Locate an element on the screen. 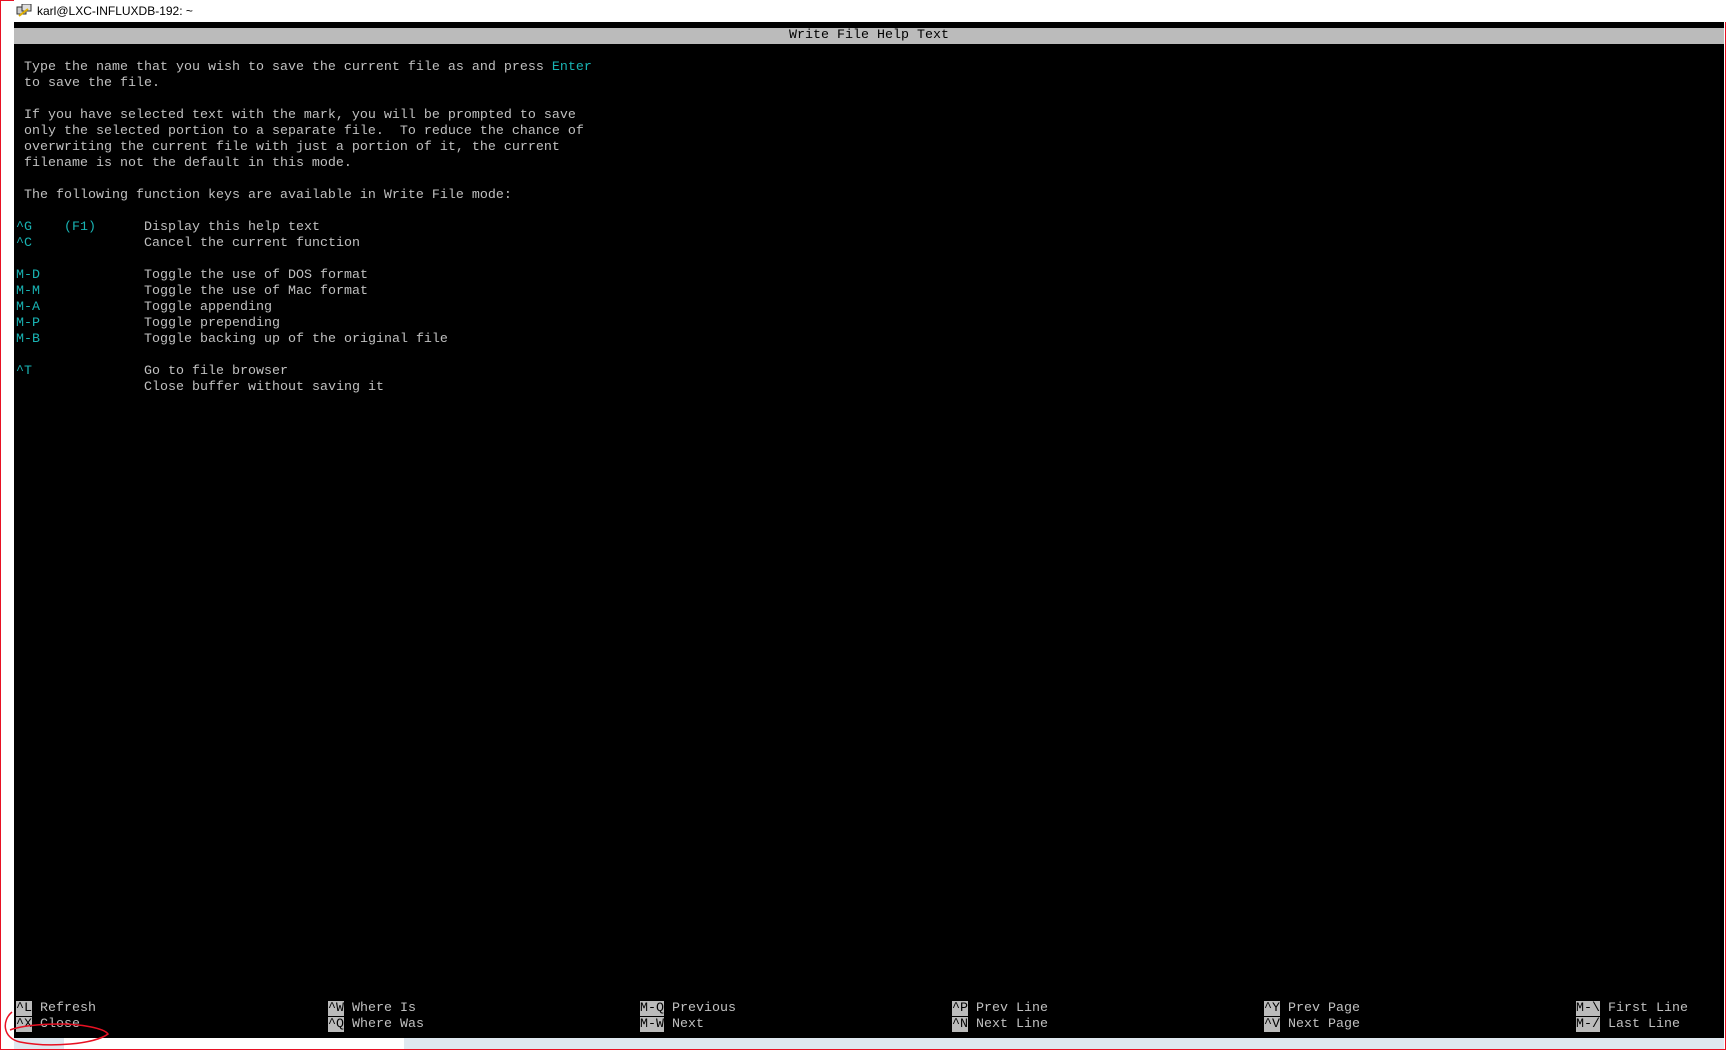  key-description-cell: Toggle the use of DOS format is located at coordinates (256, 276).